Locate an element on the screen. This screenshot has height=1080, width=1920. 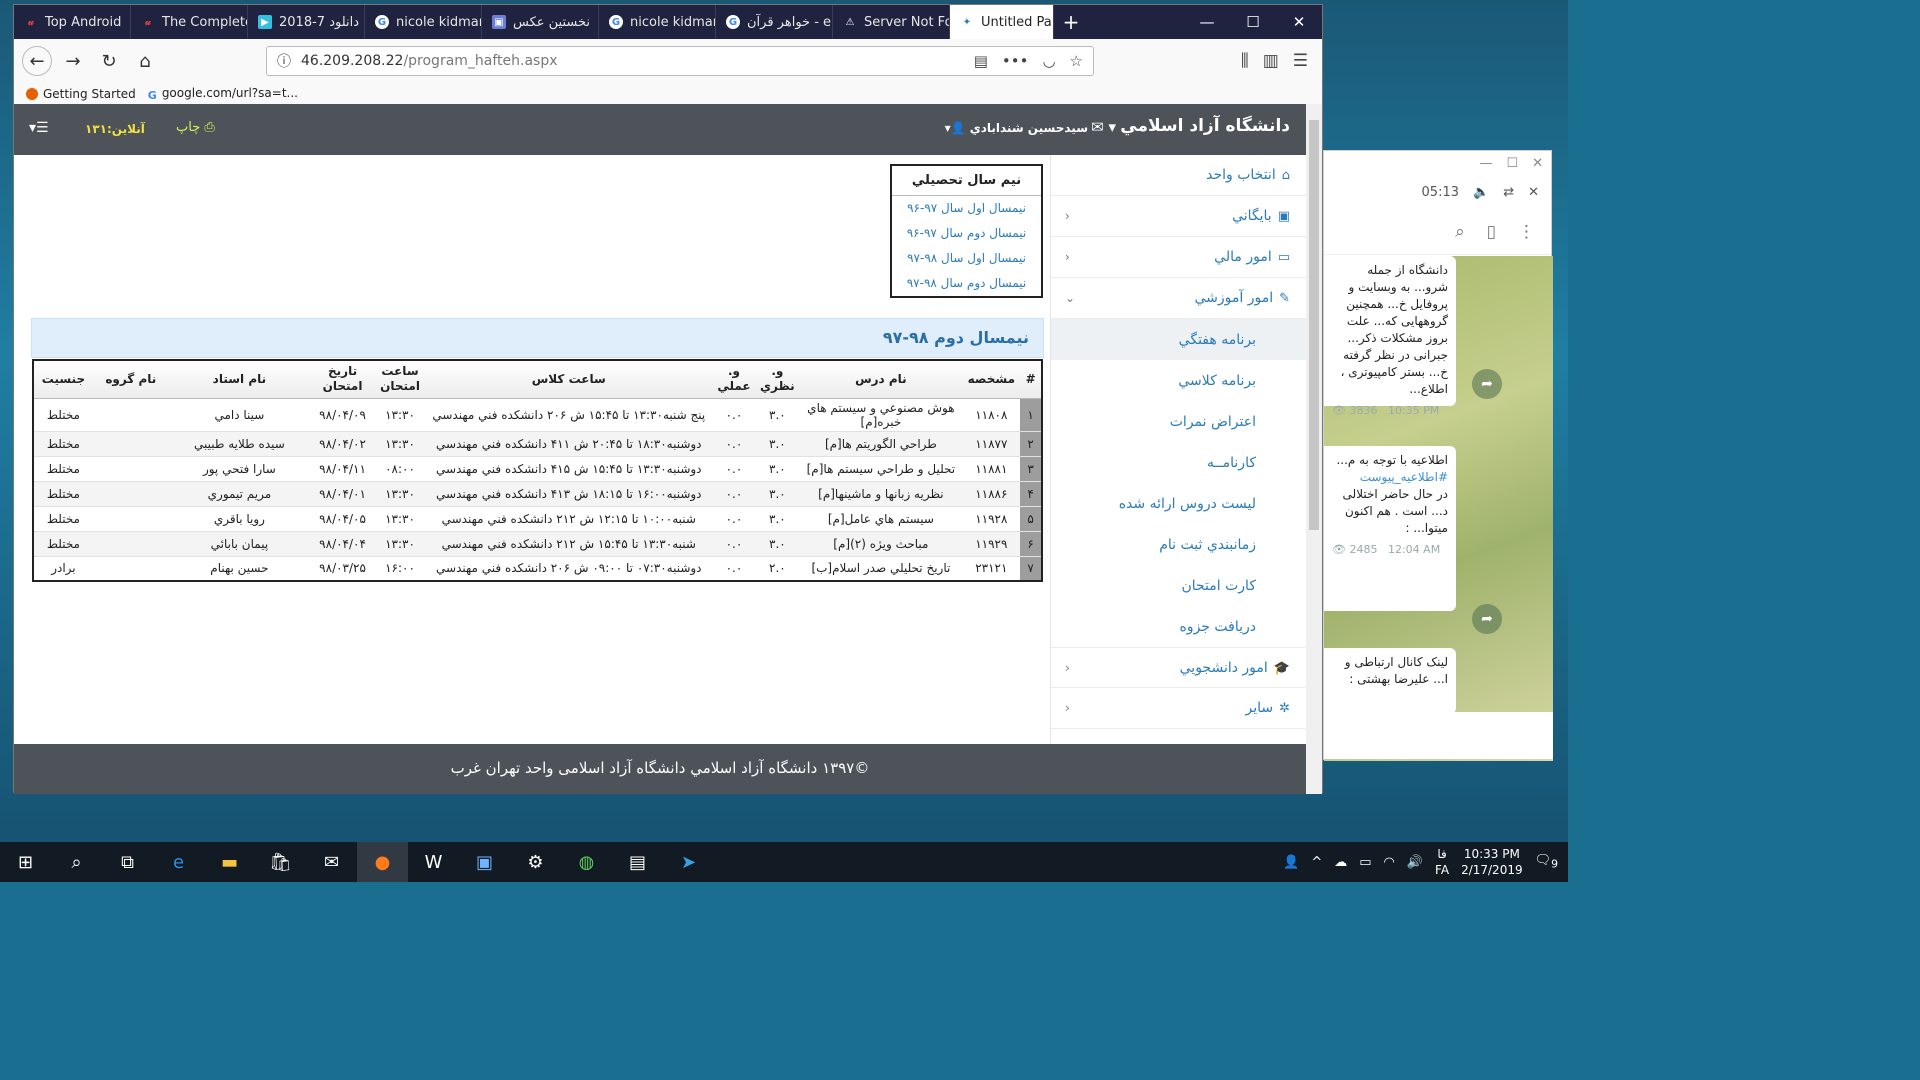
word-icon: W is located at coordinates (433, 862).